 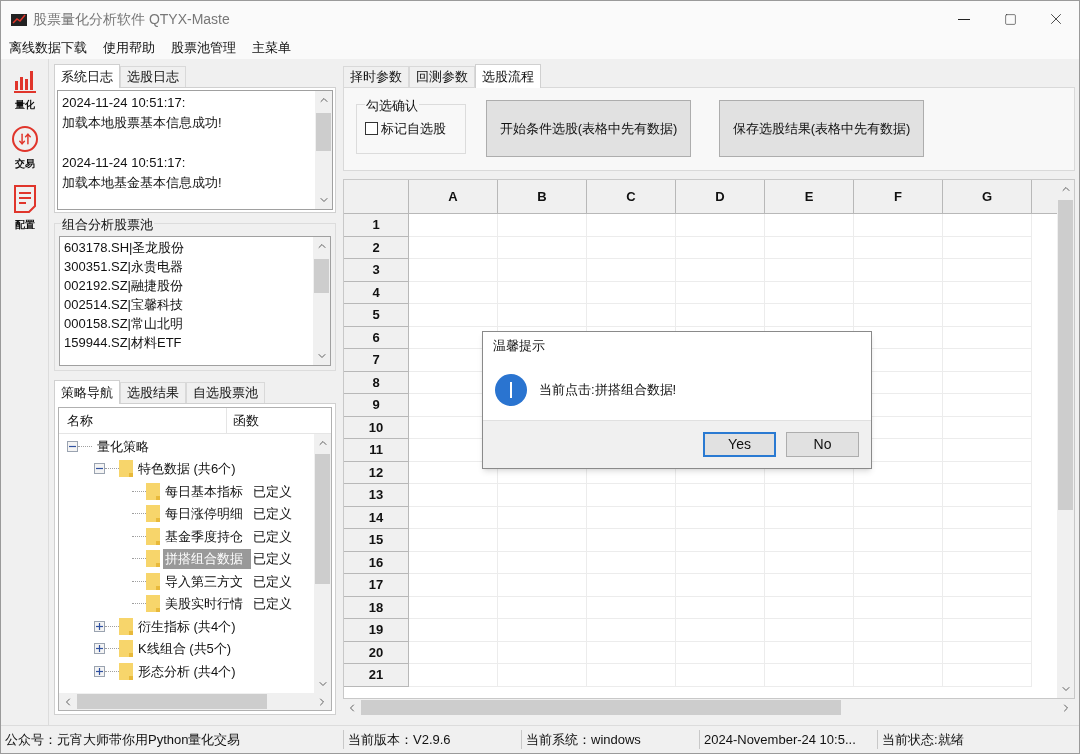 I want to click on row-header: 15, so click(x=376, y=540).